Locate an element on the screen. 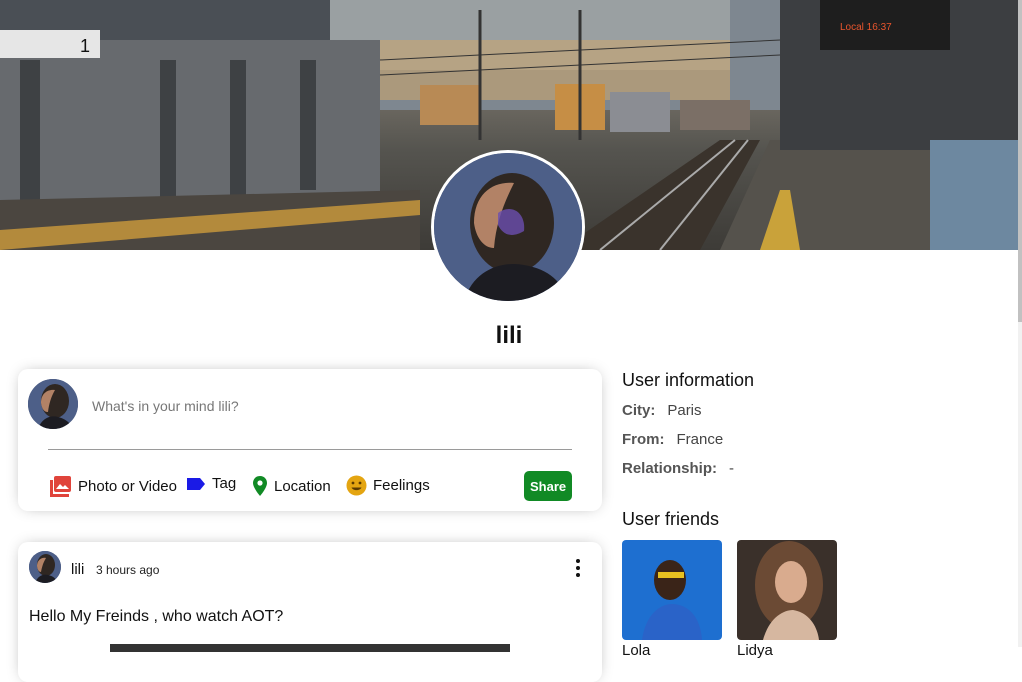 This screenshot has height=682, width=1022. feelings-option: Feelings is located at coordinates (388, 485).